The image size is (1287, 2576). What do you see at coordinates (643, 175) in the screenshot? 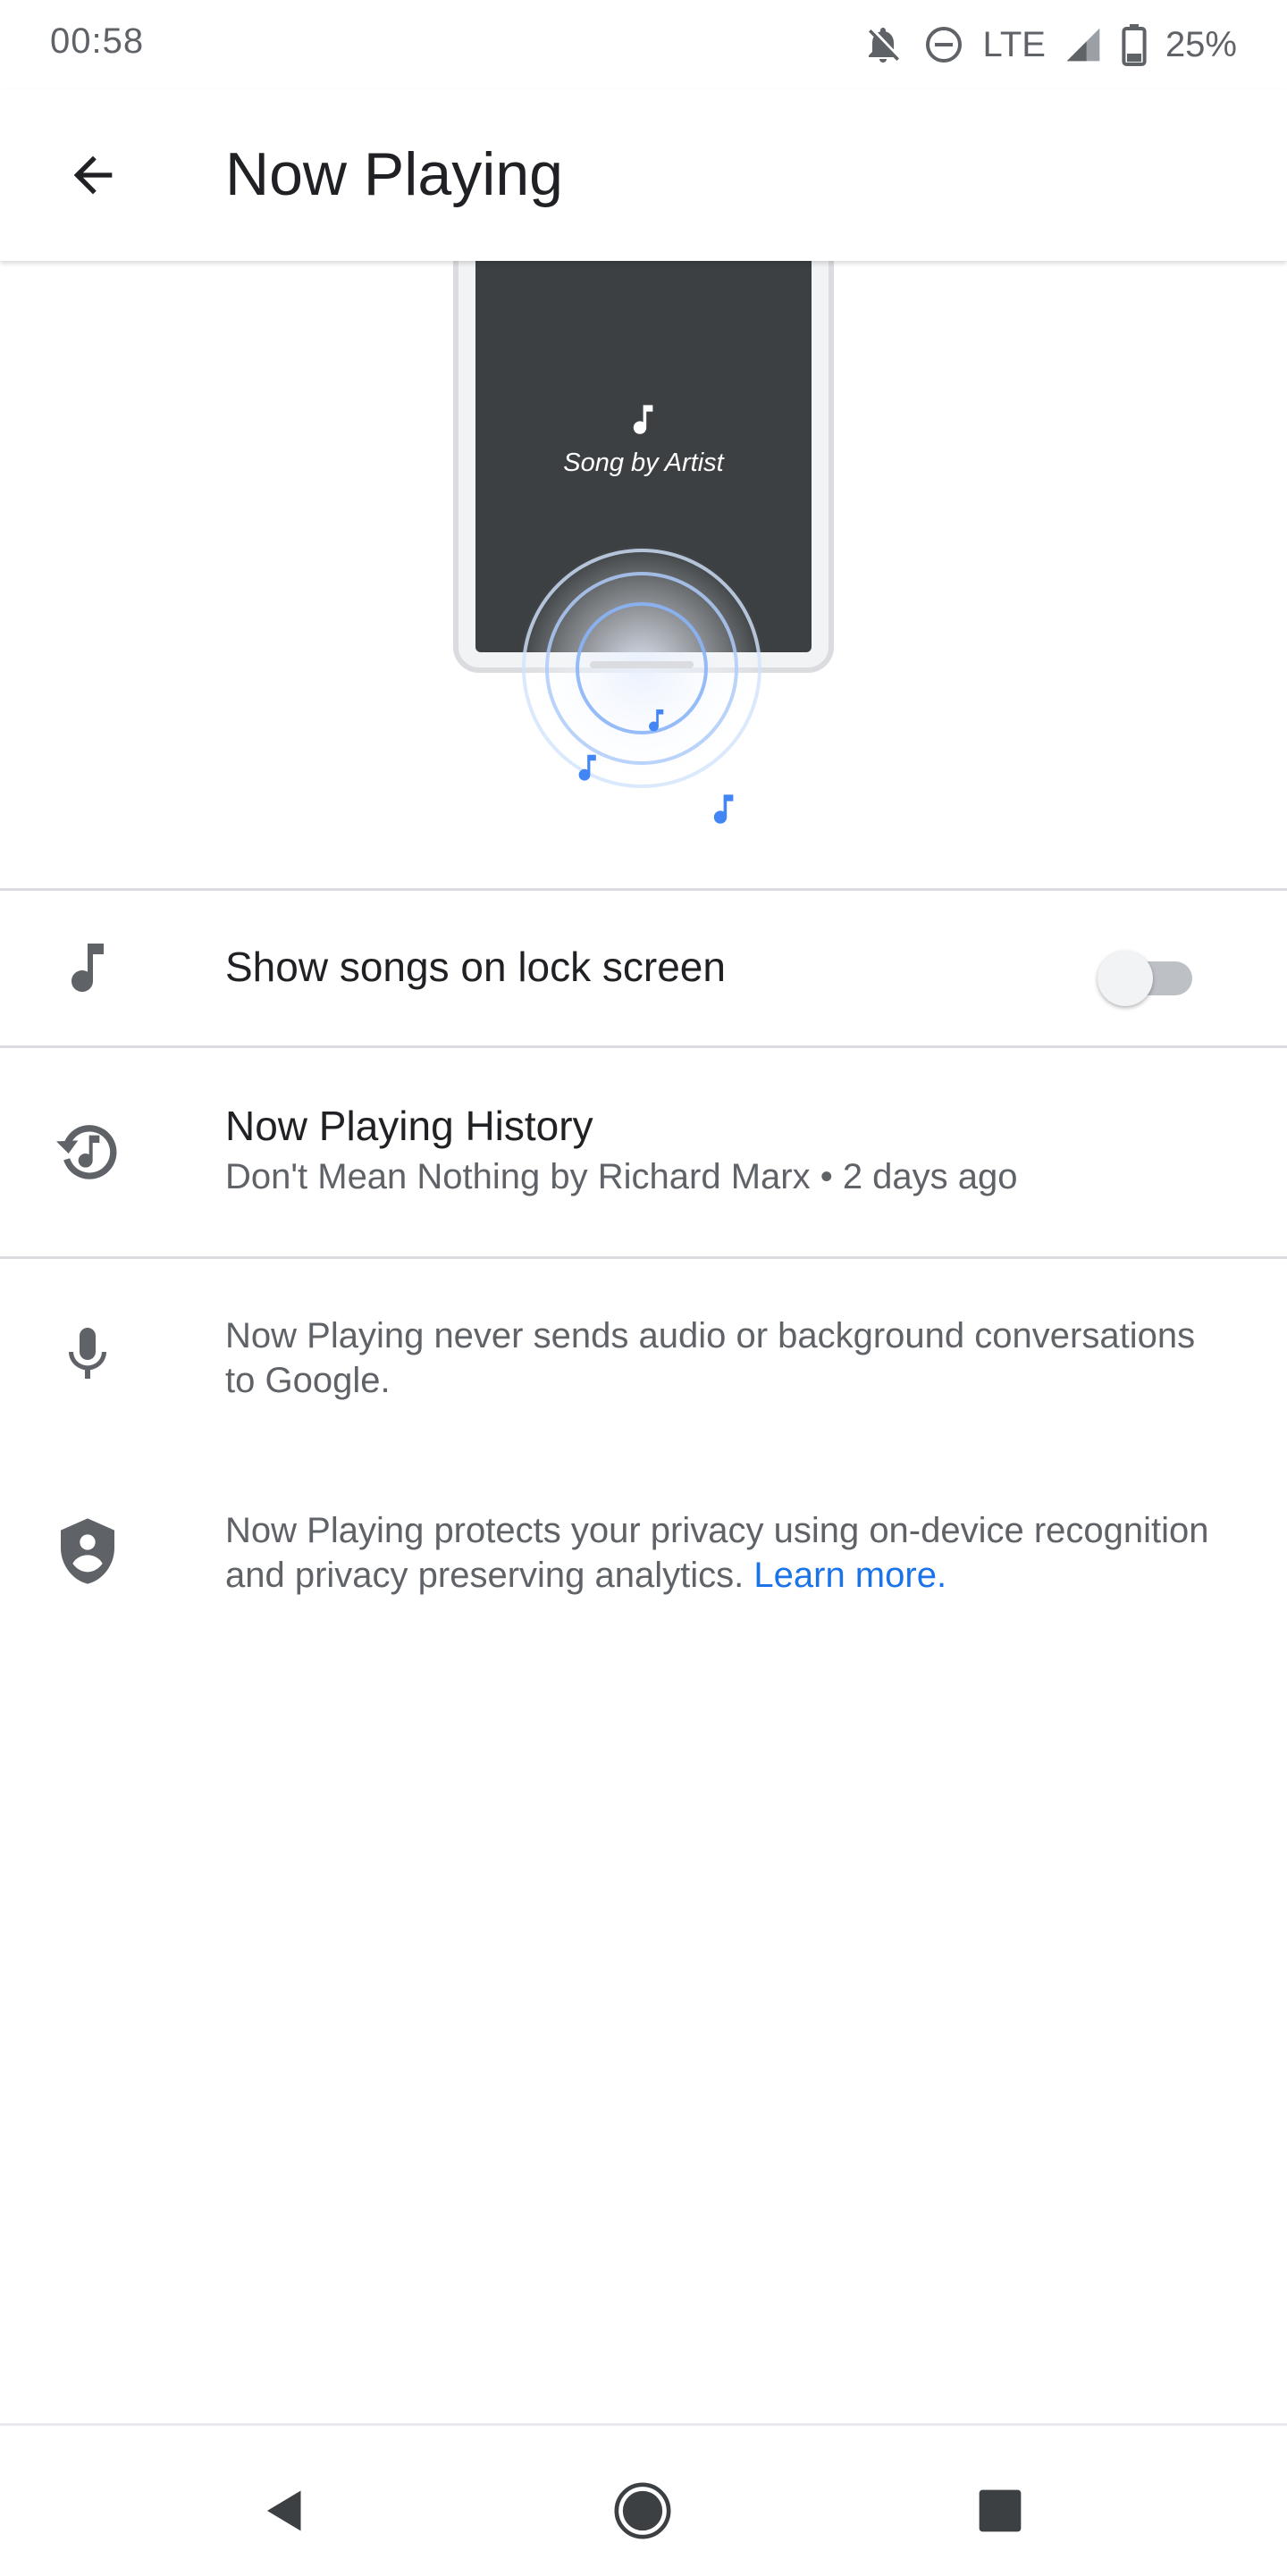
I see `app-bar: Now Playing` at bounding box center [643, 175].